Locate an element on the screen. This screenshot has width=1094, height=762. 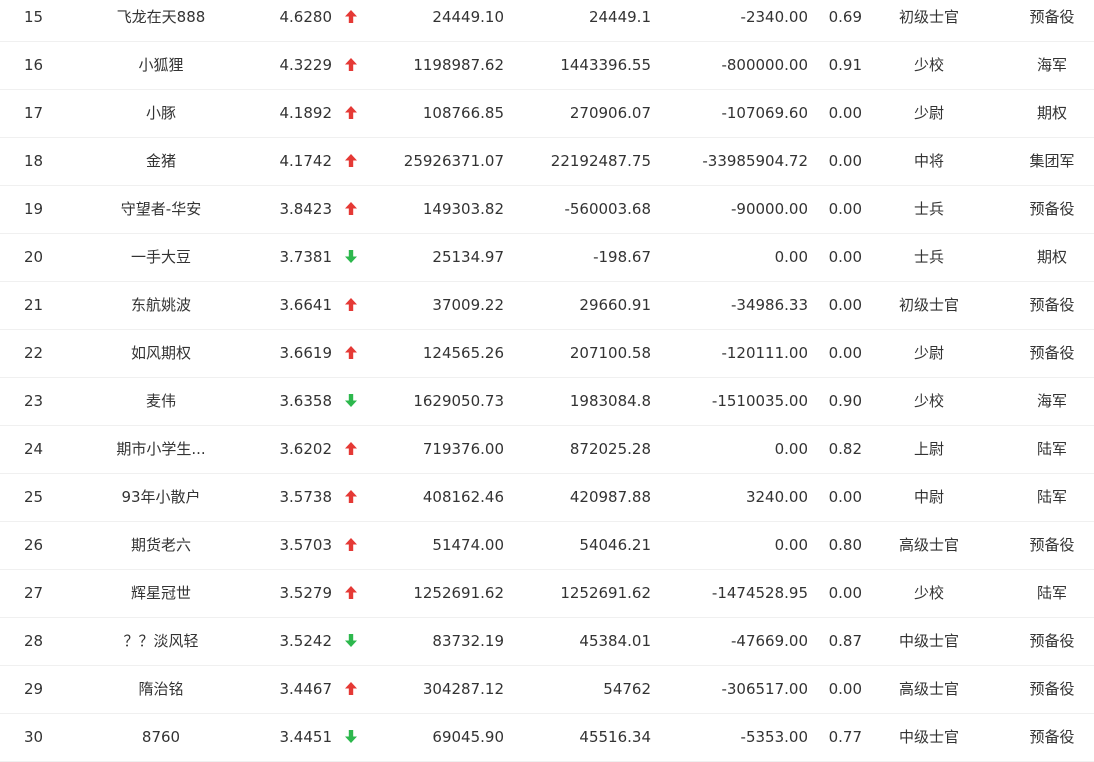
value-3-cell: 3240.00 is located at coordinates (776, 497).